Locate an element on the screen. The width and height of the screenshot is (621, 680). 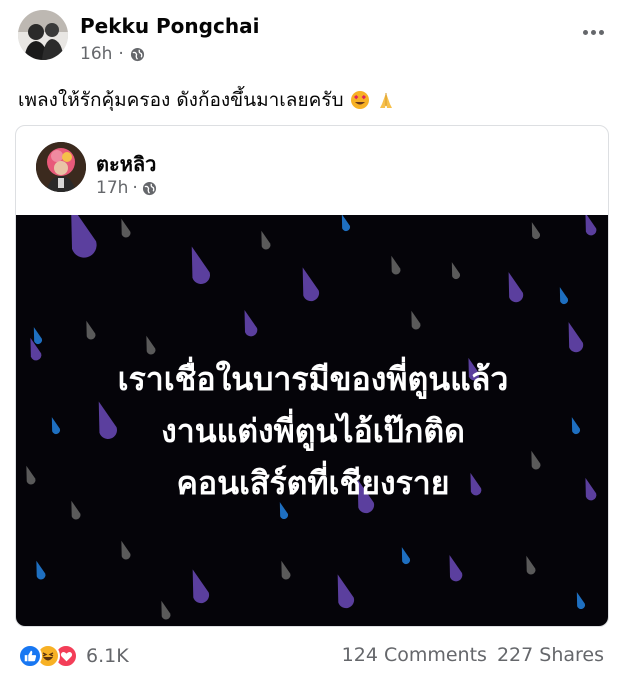
folded-hands-emoji is located at coordinates (386, 100).